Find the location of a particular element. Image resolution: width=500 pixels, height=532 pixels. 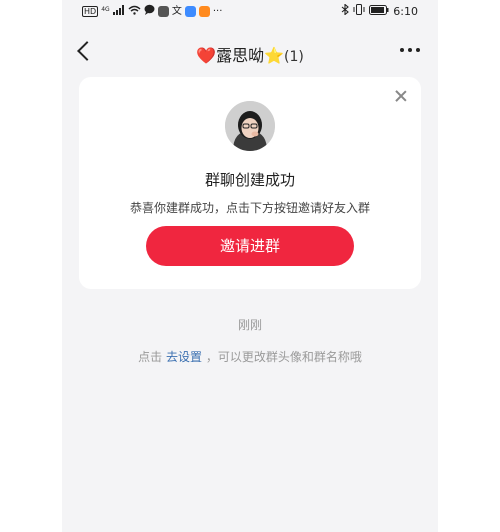

nav-bar: ❤️露思呦⭐(1) is located at coordinates (250, 53).